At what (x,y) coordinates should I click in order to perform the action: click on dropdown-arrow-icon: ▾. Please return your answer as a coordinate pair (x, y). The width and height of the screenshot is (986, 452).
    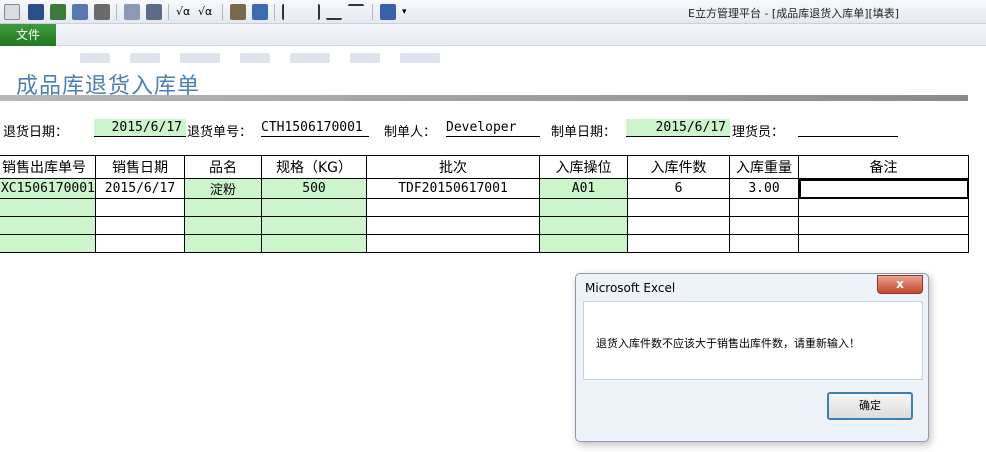
    Looking at the image, I should click on (410, 12).